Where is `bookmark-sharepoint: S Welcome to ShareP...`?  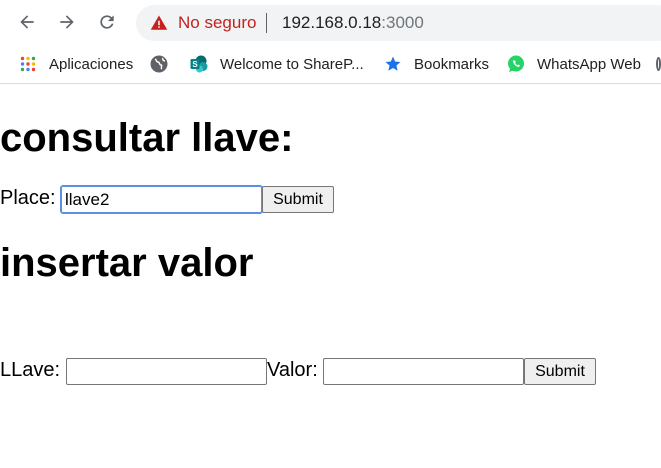 bookmark-sharepoint: S Welcome to ShareP... is located at coordinates (277, 64).